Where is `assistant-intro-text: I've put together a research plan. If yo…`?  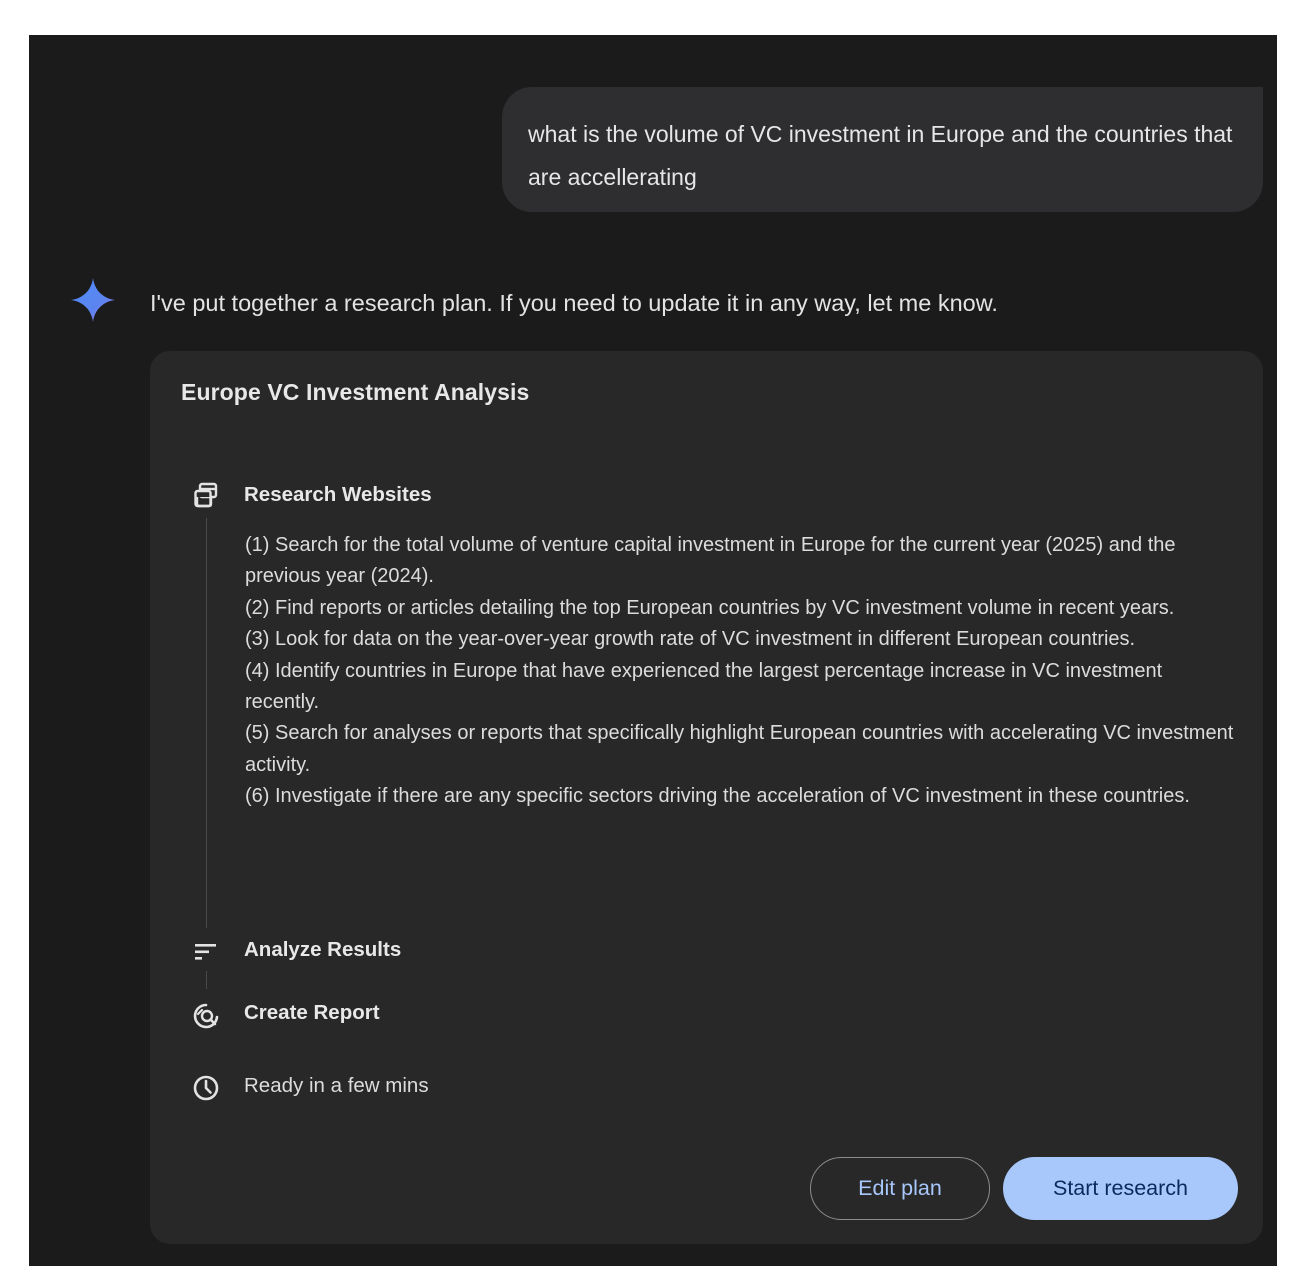
assistant-intro-text: I've put together a research plan. If yo… is located at coordinates (574, 303).